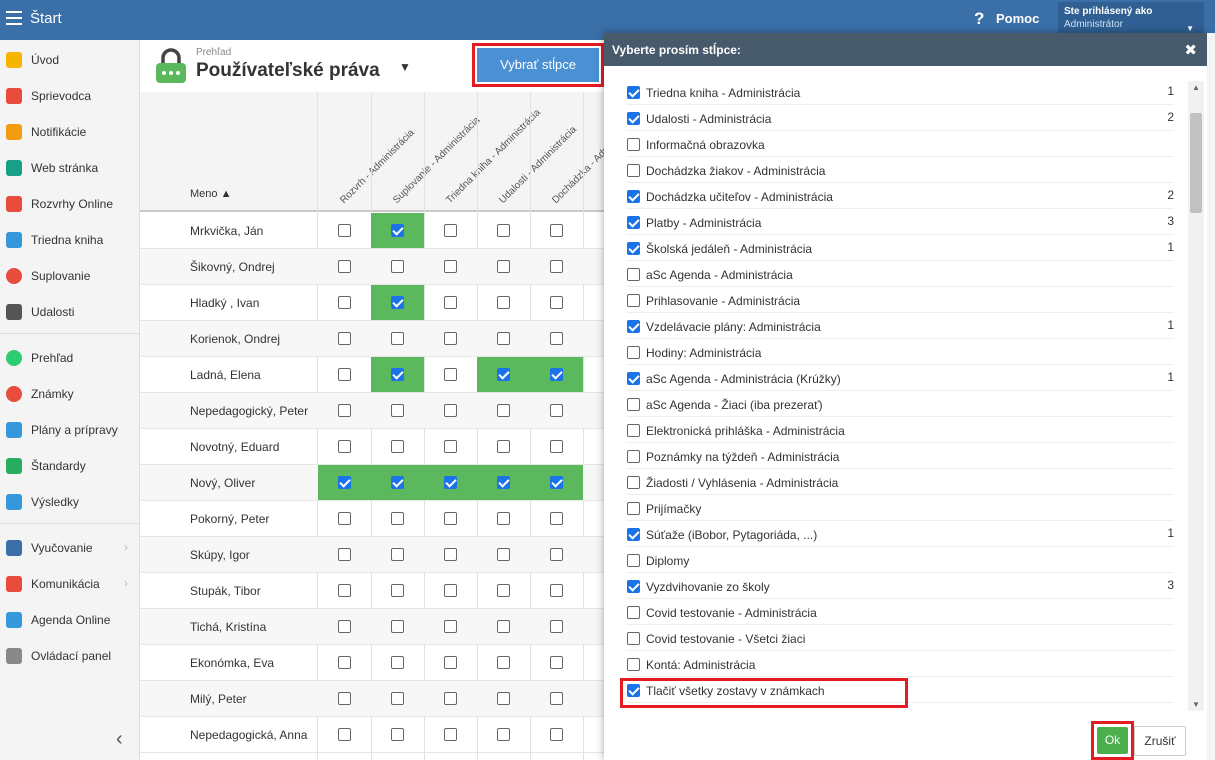  What do you see at coordinates (900, 300) in the screenshot?
I see `column-option: Prihlasovanie - Administrácia` at bounding box center [900, 300].